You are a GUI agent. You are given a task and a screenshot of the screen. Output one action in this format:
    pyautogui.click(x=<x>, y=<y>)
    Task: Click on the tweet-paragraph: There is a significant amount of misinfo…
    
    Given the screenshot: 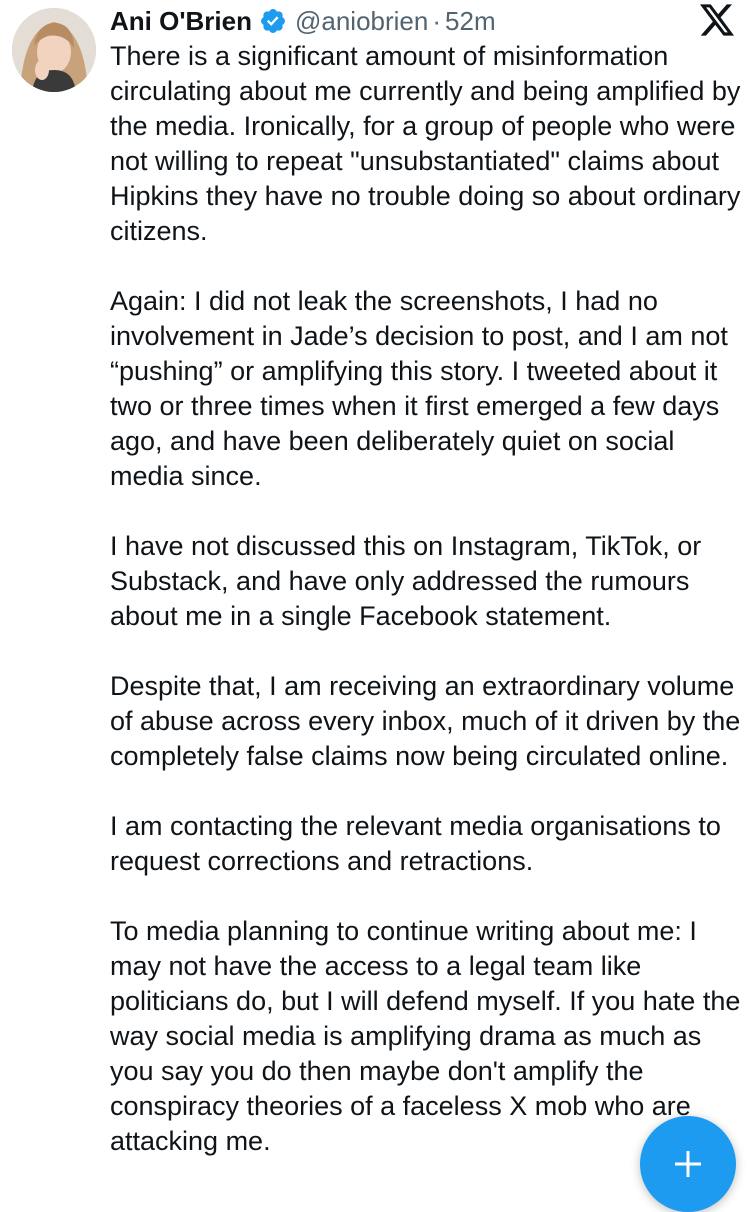 What is the action you would take?
    pyautogui.click(x=425, y=143)
    